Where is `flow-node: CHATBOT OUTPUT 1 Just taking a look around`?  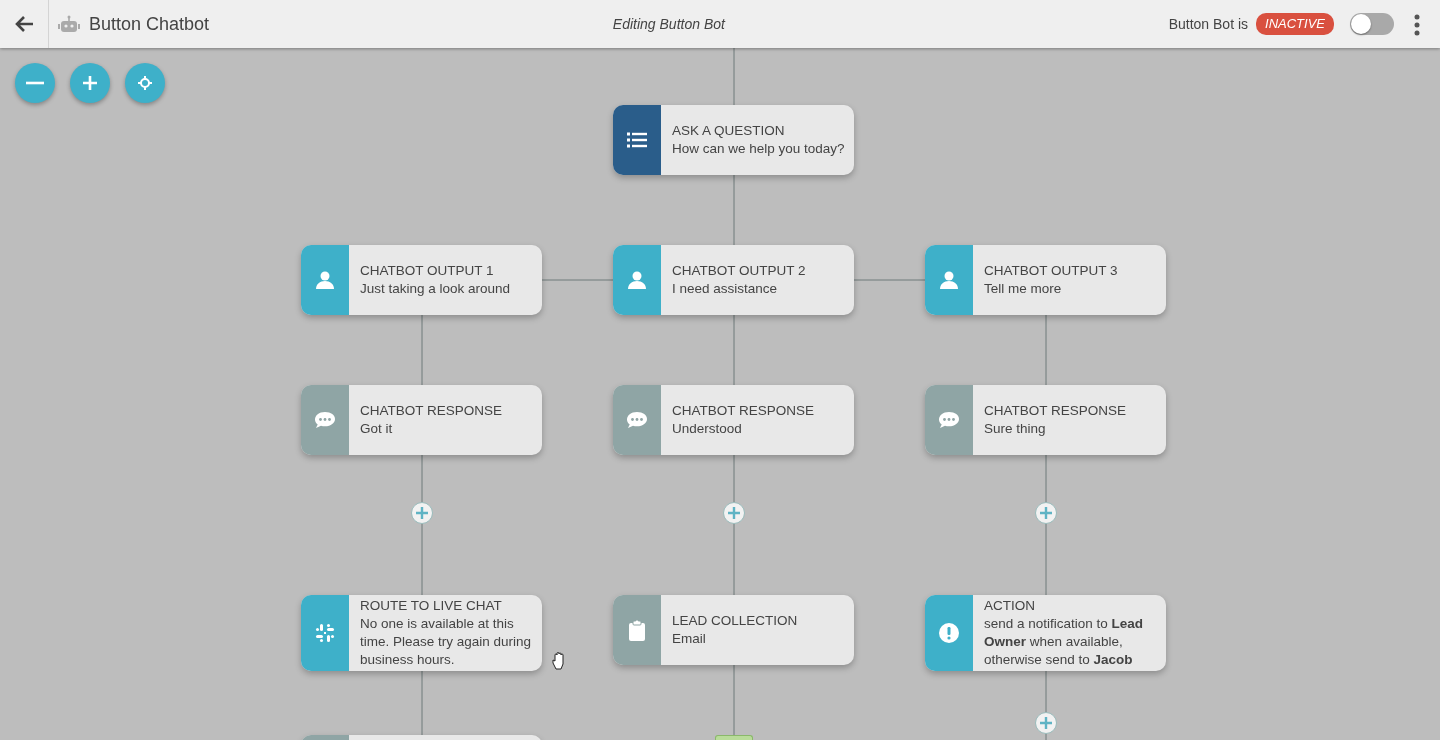
flow-node: CHATBOT OUTPUT 1 Just taking a look around is located at coordinates (421, 280).